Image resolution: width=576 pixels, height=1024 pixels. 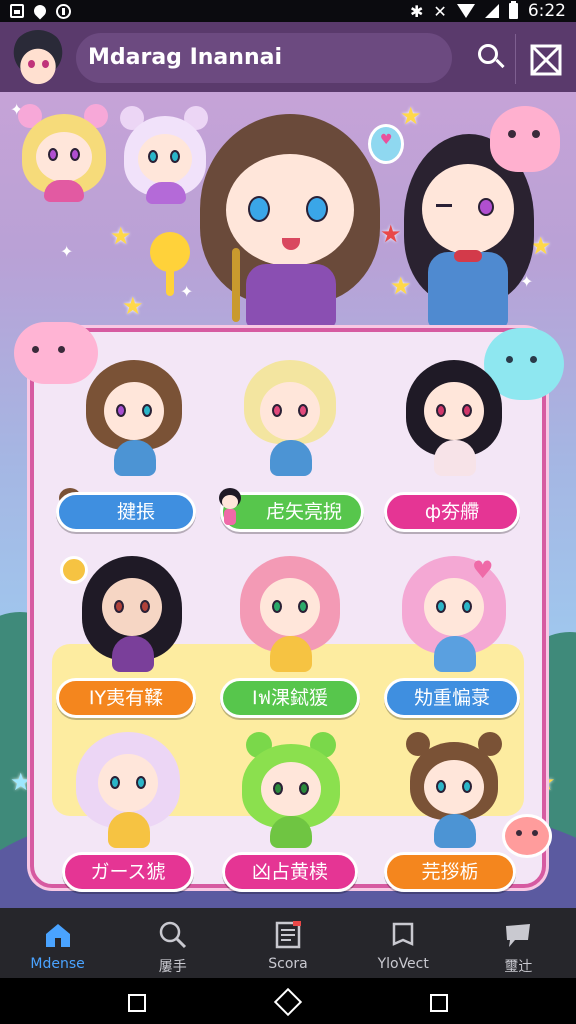 I want to click on chat-icon, so click(x=518, y=935).